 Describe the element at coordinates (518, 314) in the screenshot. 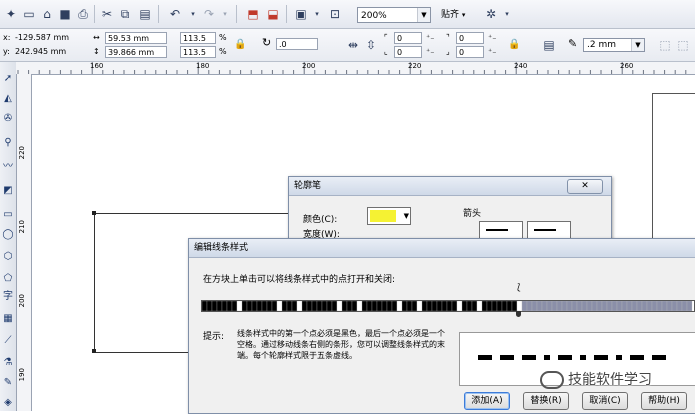

I see `end-slider-handle` at that location.